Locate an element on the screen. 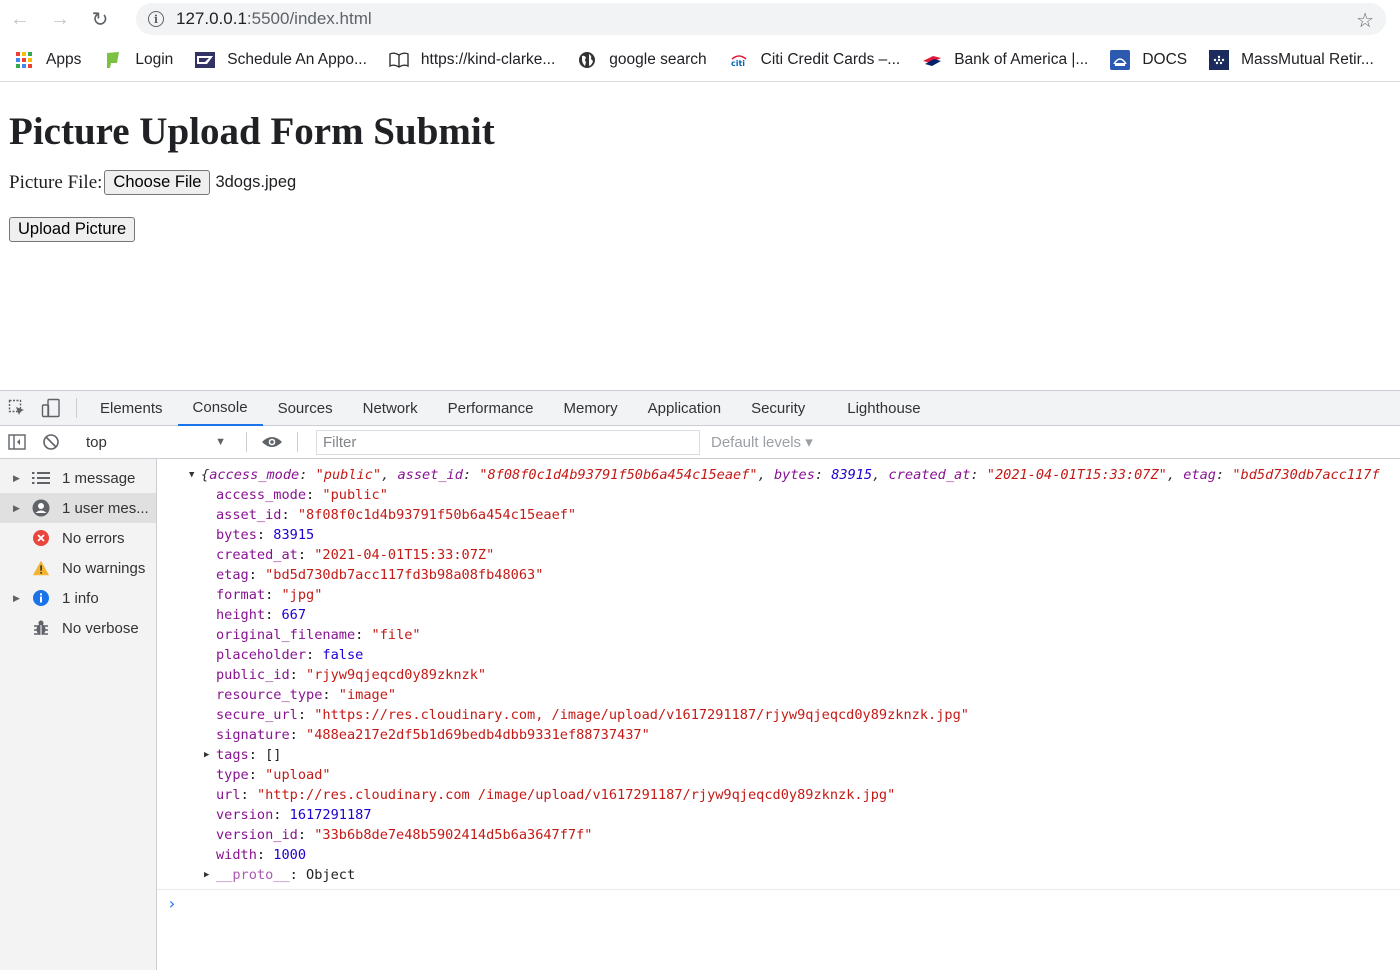 The height and width of the screenshot is (970, 1400). tab-lighthouse: Lighthouse is located at coordinates (883, 408).